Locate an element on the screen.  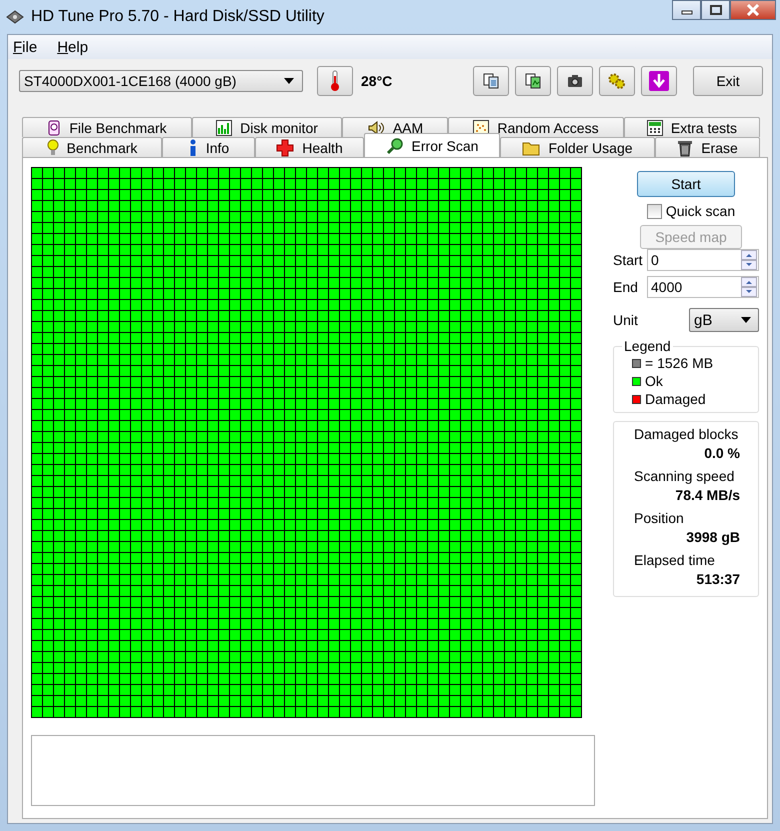
quick-scan-checkbox: Quick scan is located at coordinates (691, 211).